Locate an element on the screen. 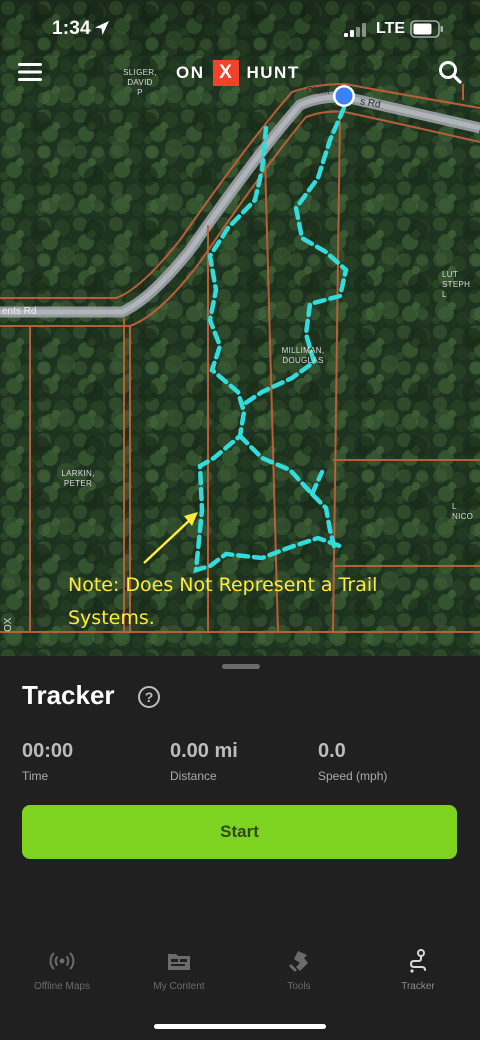 The height and width of the screenshot is (1040, 480). road-label-clements: ents Rd is located at coordinates (19, 311).